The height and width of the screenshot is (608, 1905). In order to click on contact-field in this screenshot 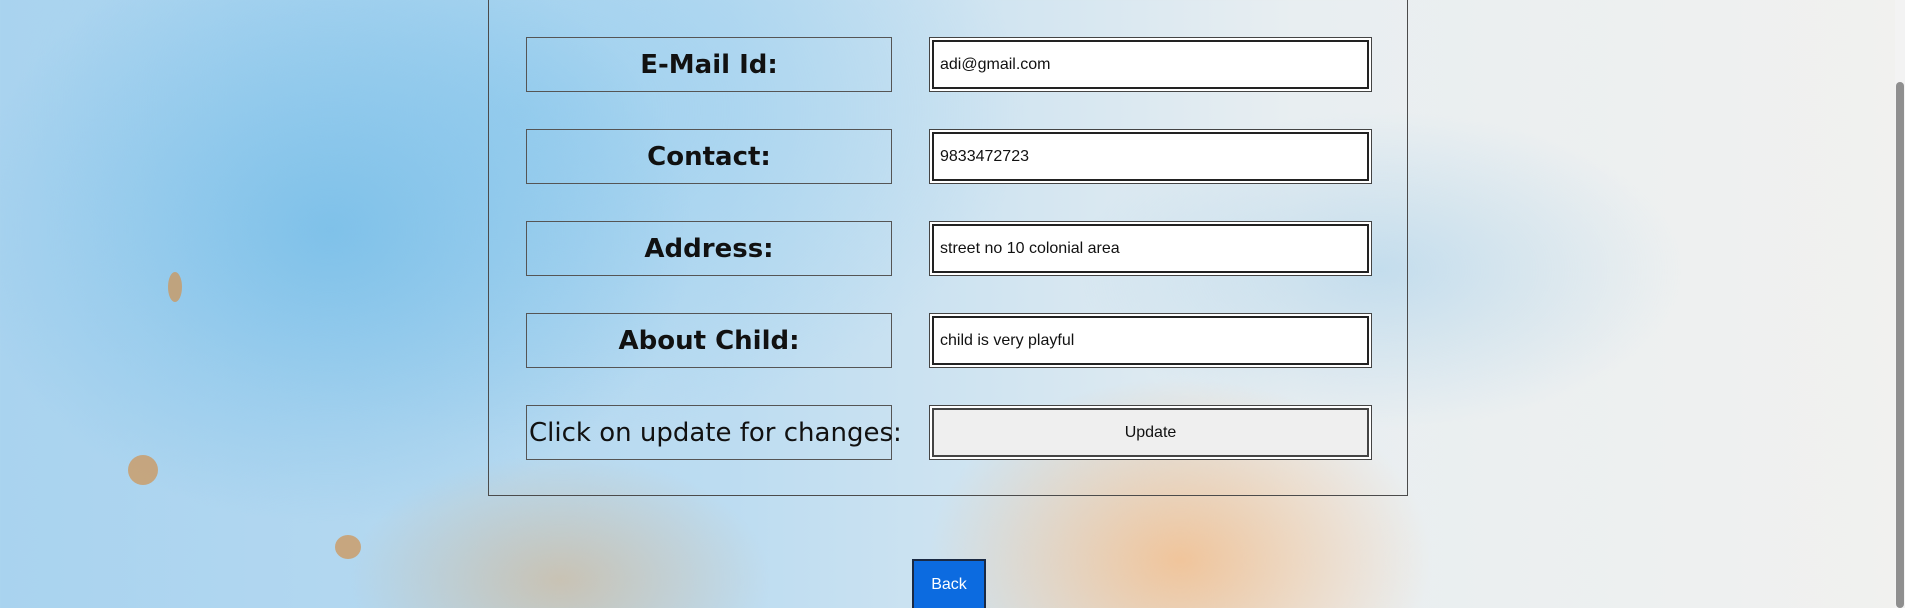, I will do `click(1150, 156)`.